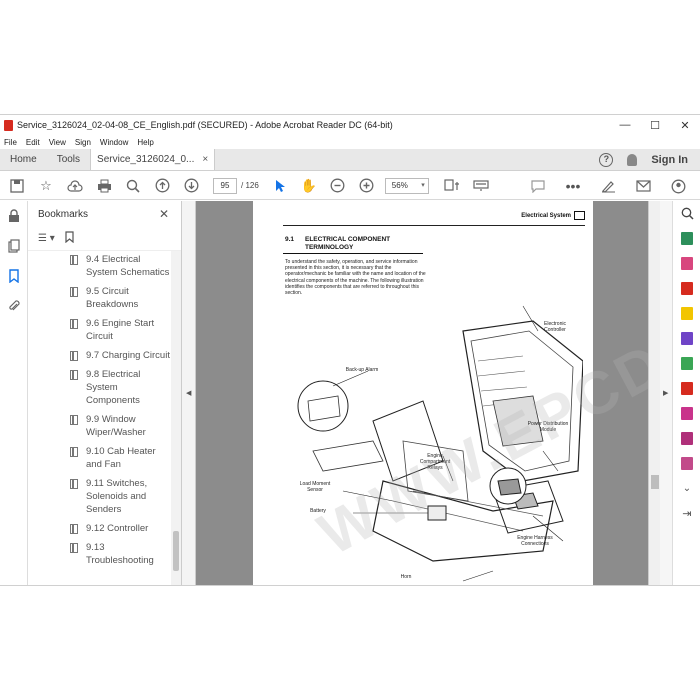 This screenshot has height=700, width=700. What do you see at coordinates (100, 331) in the screenshot?
I see `bookmark-item: 9.6 Engine Start Circuit` at bounding box center [100, 331].